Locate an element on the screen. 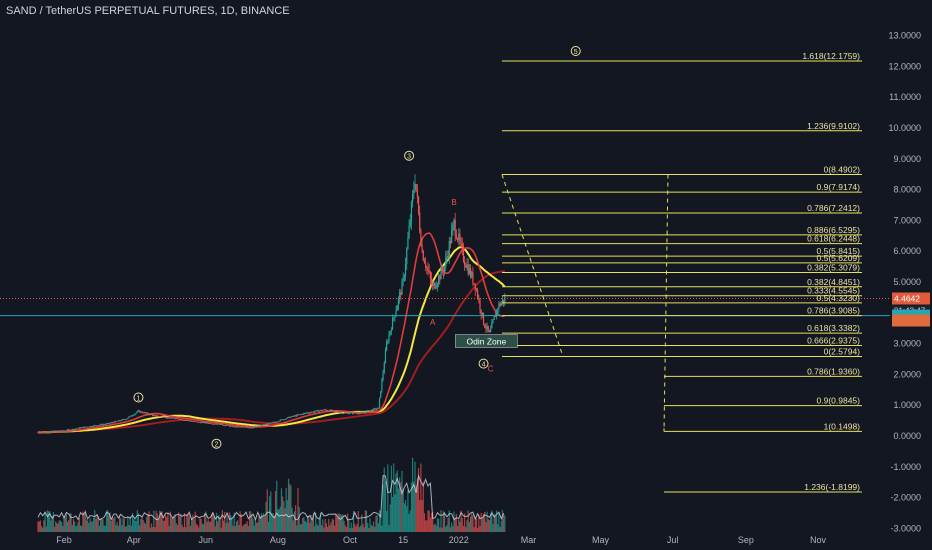 This screenshot has height=550, width=932. wave-label-number: 4 is located at coordinates (484, 365).